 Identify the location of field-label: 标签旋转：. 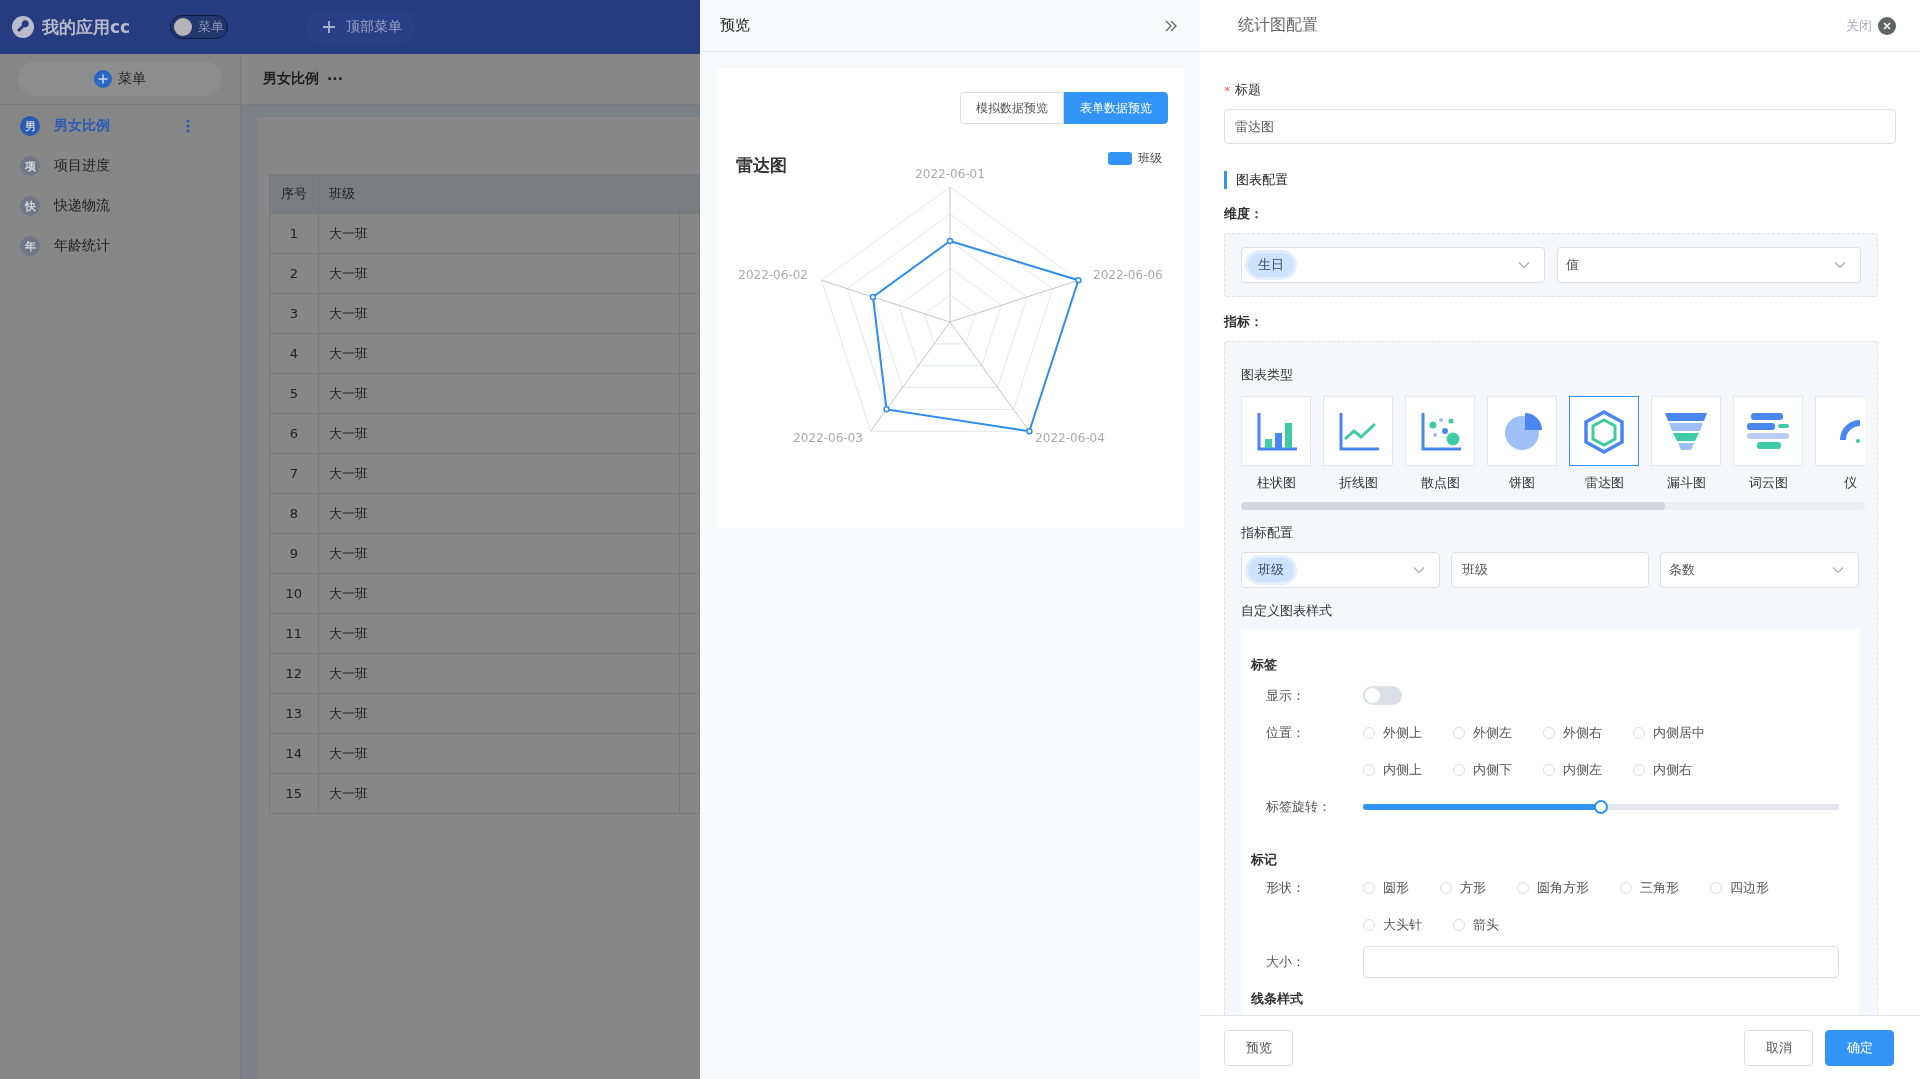
(1298, 806).